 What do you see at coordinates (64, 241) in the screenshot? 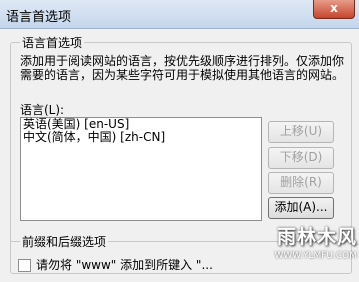
I see `prefix-suffix-title: 前缀和后缀选项` at bounding box center [64, 241].